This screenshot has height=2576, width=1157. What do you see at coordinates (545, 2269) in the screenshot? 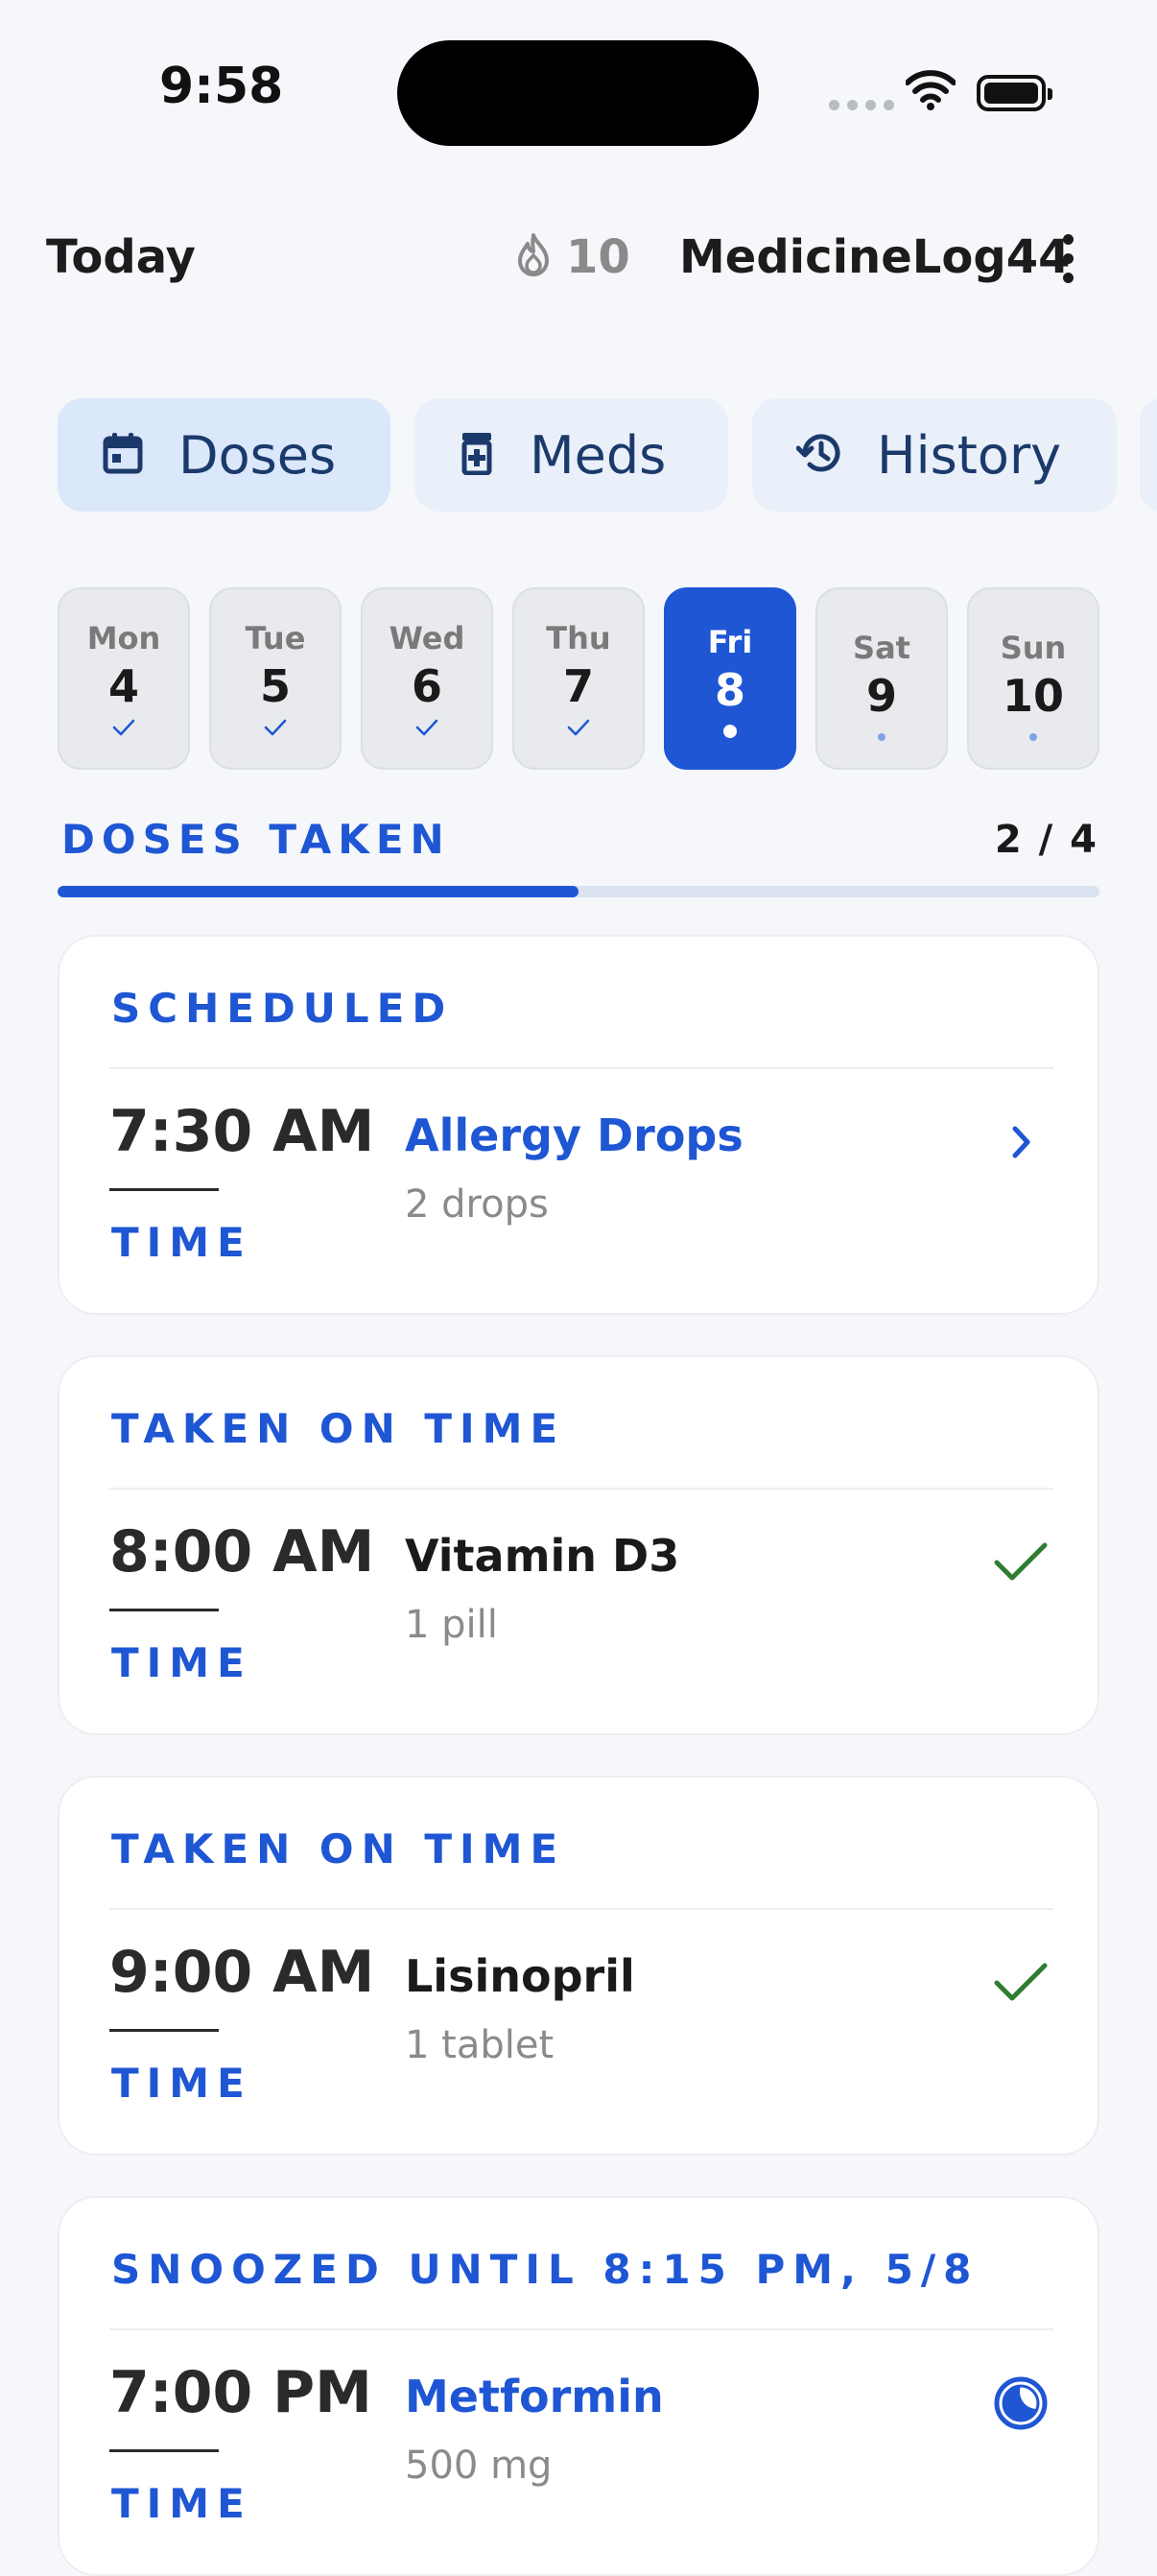
I see `dose-status: SNOOZED UNTIL 8:15 PM, 5/8` at bounding box center [545, 2269].